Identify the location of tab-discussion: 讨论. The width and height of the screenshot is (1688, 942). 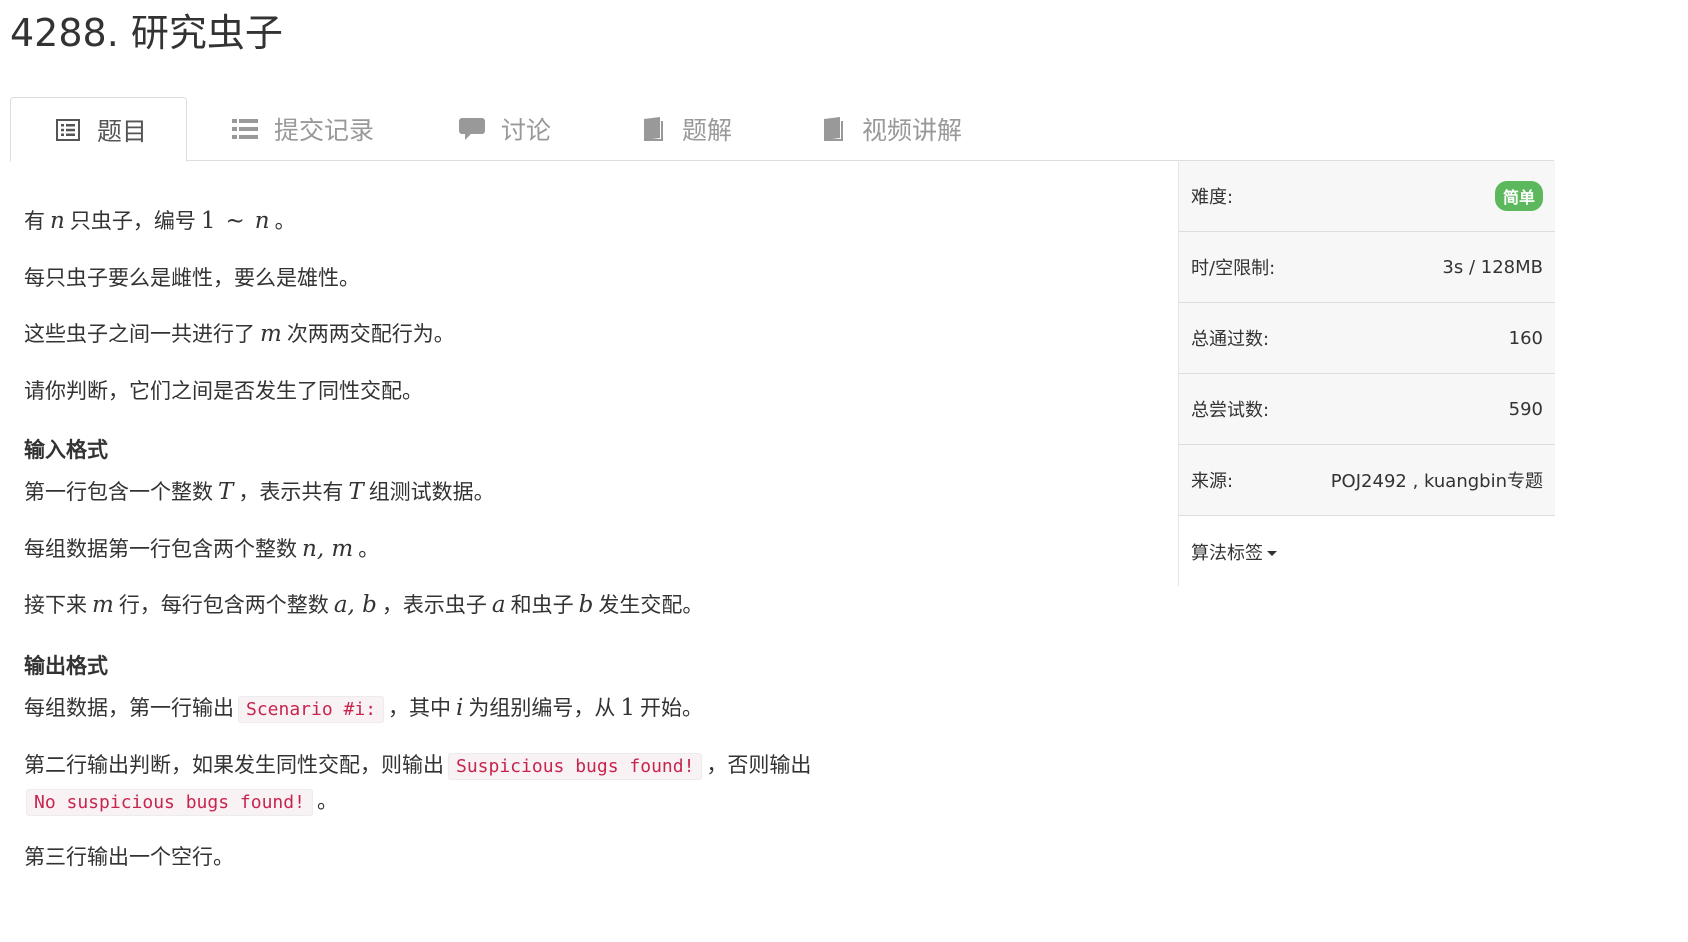
(505, 129).